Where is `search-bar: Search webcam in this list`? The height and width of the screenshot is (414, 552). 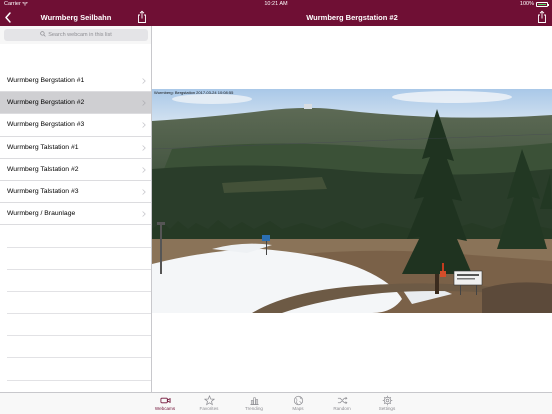 search-bar: Search webcam in this list is located at coordinates (75, 35).